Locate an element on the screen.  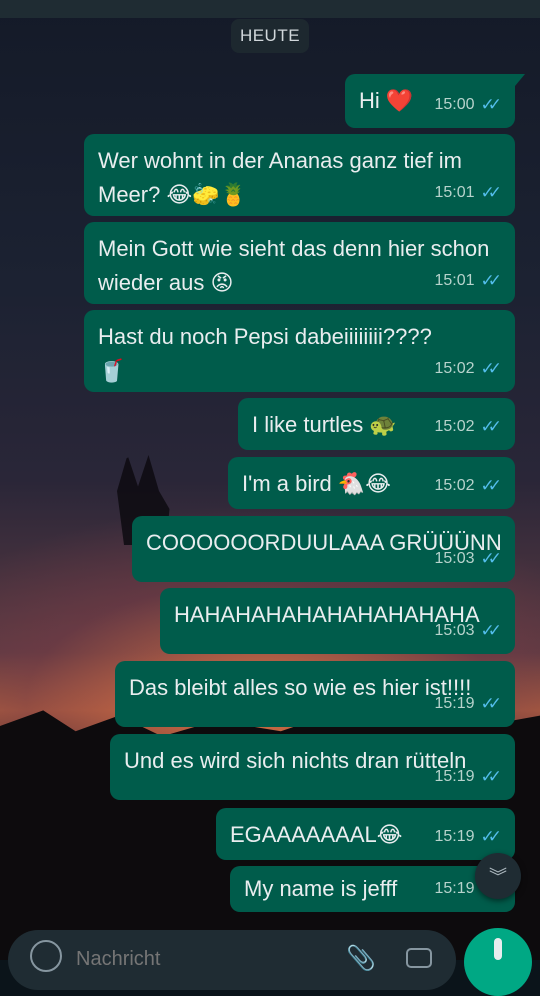
microphone-icon is located at coordinates (498, 949).